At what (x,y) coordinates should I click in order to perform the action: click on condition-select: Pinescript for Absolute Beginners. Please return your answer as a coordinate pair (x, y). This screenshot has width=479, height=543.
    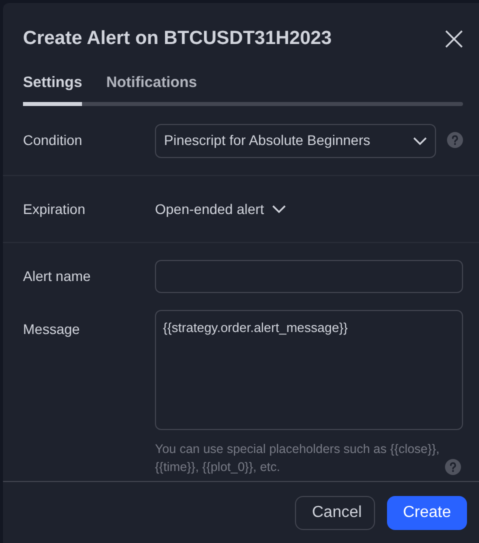
    Looking at the image, I should click on (295, 141).